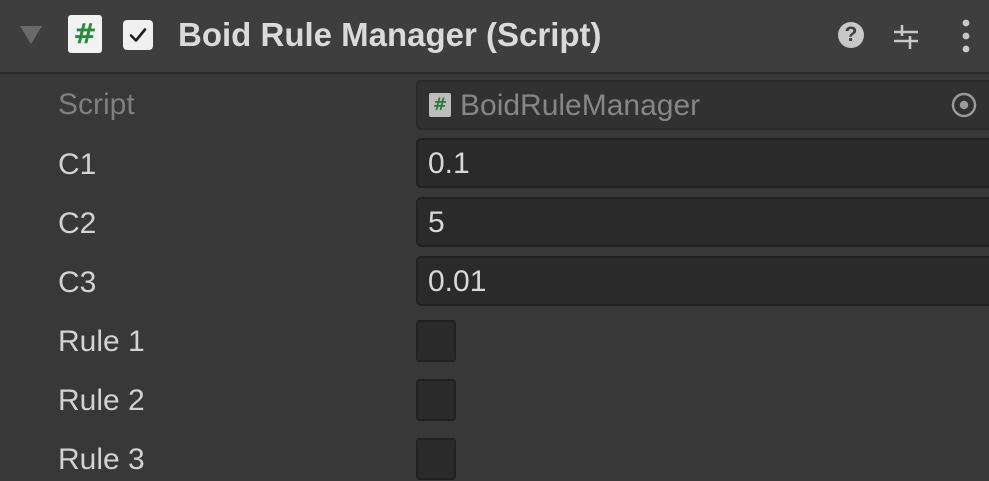  I want to click on c1-value: 0.1, so click(449, 163).